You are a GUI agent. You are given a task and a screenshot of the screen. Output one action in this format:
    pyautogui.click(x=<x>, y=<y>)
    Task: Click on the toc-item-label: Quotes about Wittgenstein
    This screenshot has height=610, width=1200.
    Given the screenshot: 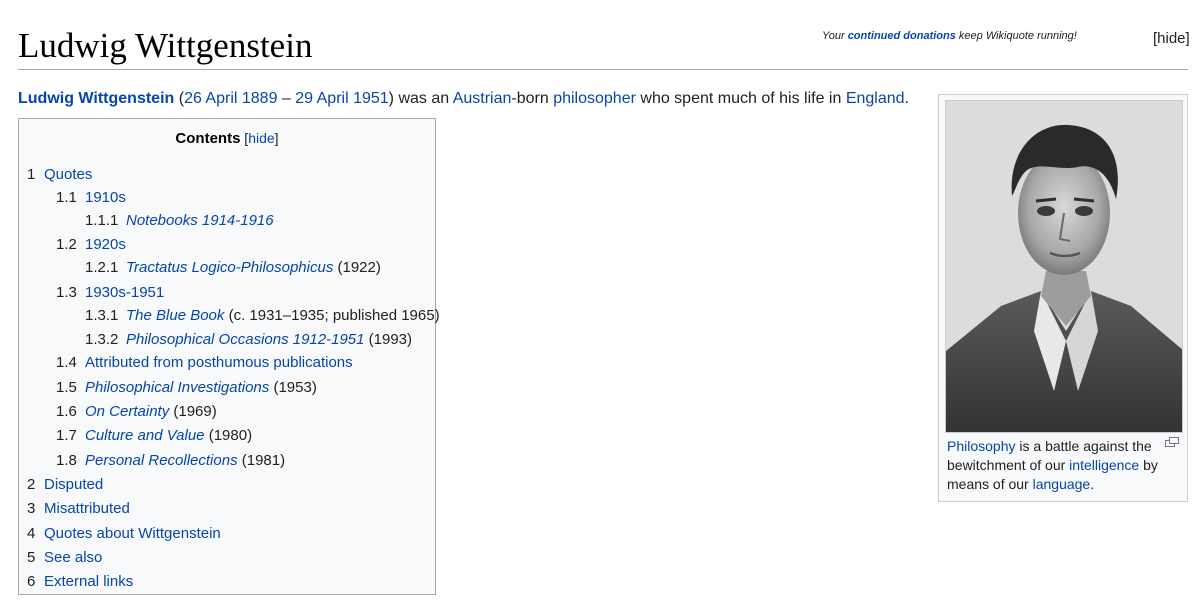 What is the action you would take?
    pyautogui.click(x=132, y=533)
    